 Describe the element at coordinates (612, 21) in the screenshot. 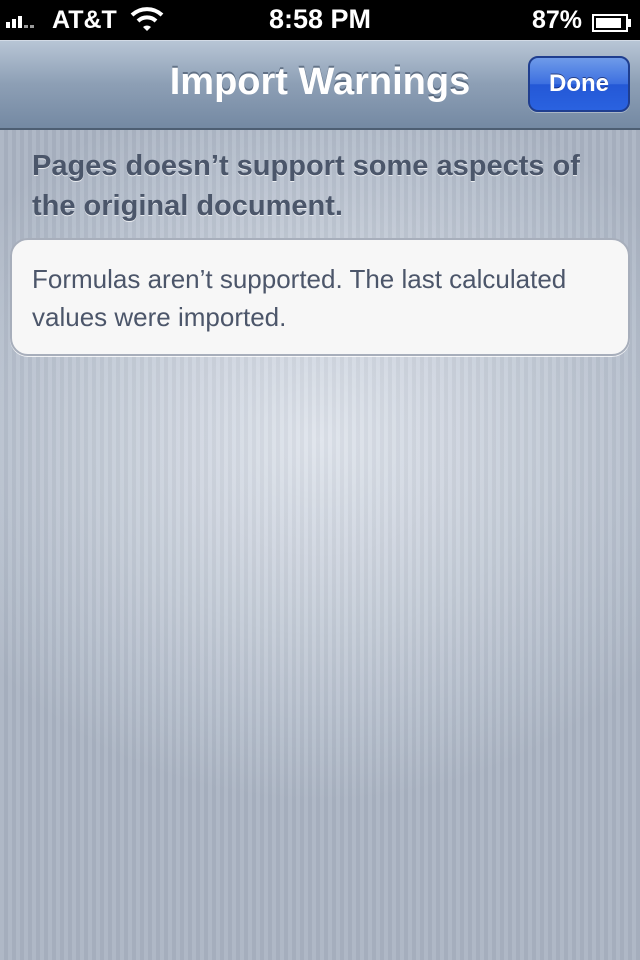

I see `battery-icon` at that location.